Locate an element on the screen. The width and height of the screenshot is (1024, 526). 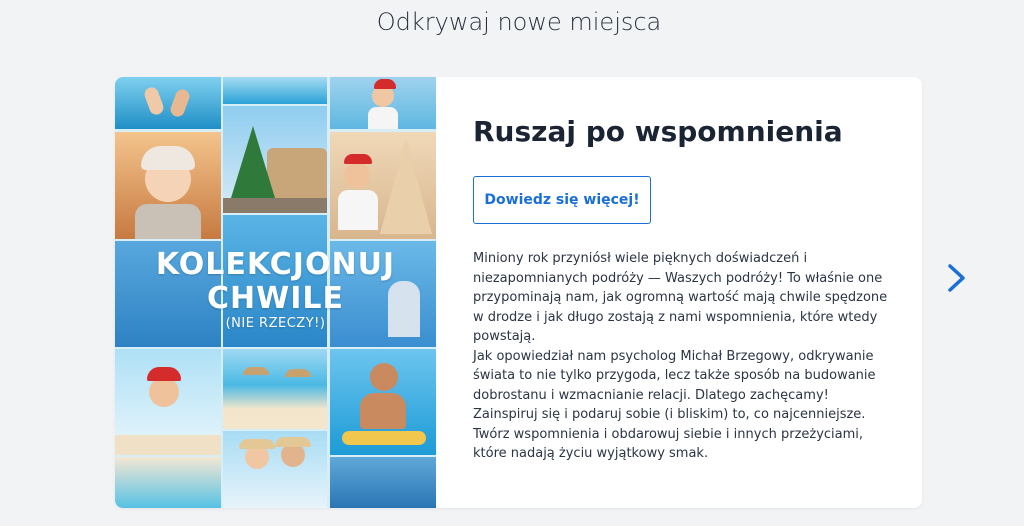
photo-santa-hat-palms is located at coordinates (168, 402).